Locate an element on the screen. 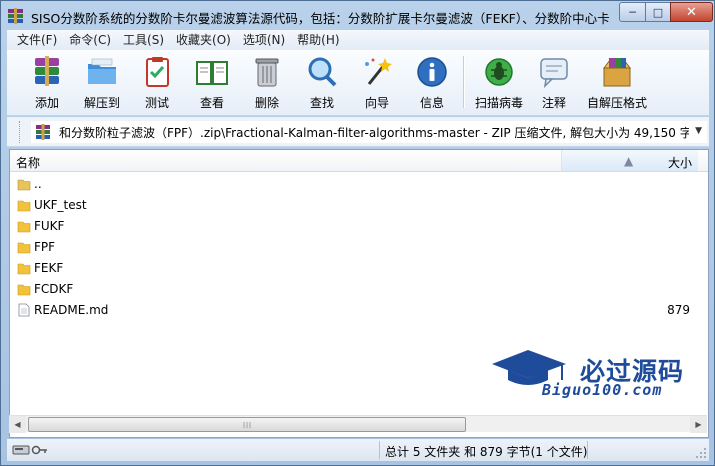 The image size is (715, 466). view-button: 查看 is located at coordinates (212, 83).